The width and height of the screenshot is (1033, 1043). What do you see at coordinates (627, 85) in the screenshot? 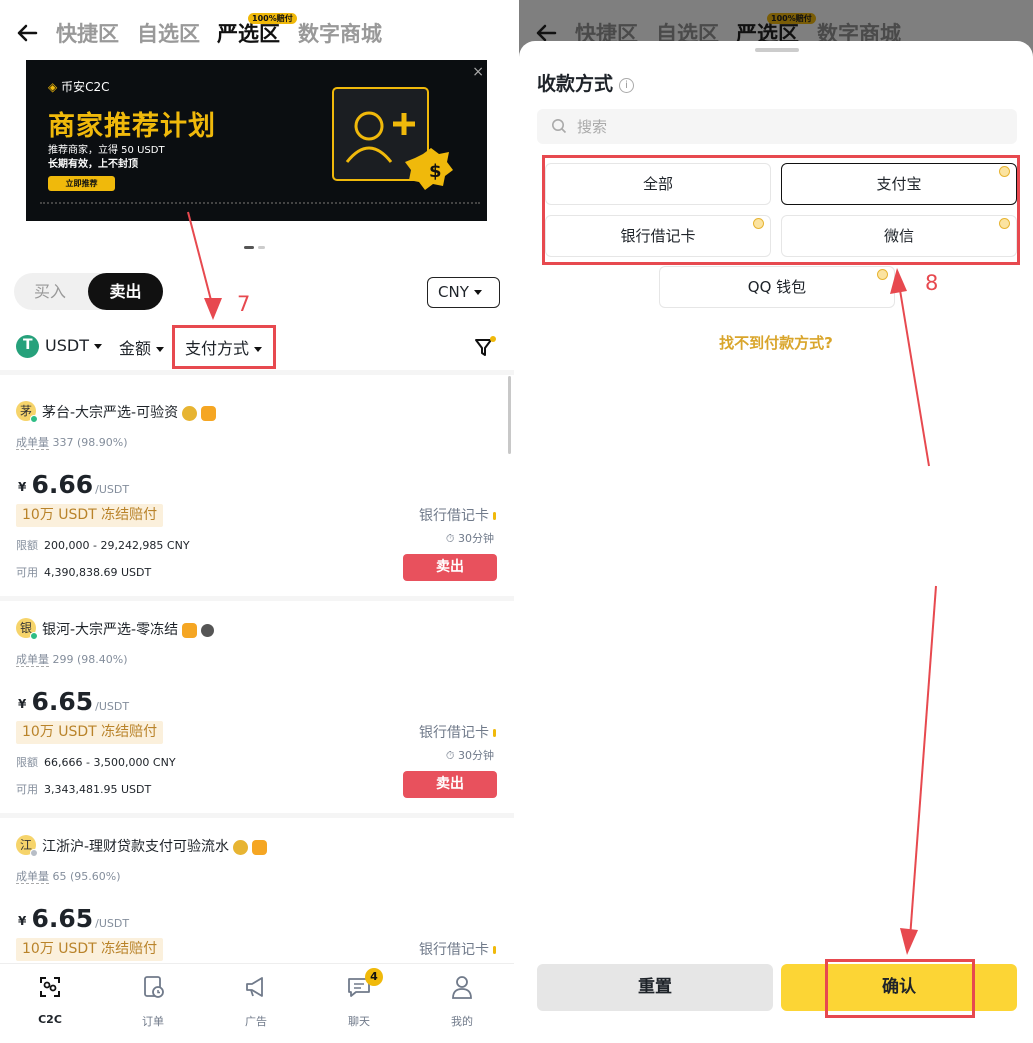
I see `info-icon: i` at bounding box center [627, 85].